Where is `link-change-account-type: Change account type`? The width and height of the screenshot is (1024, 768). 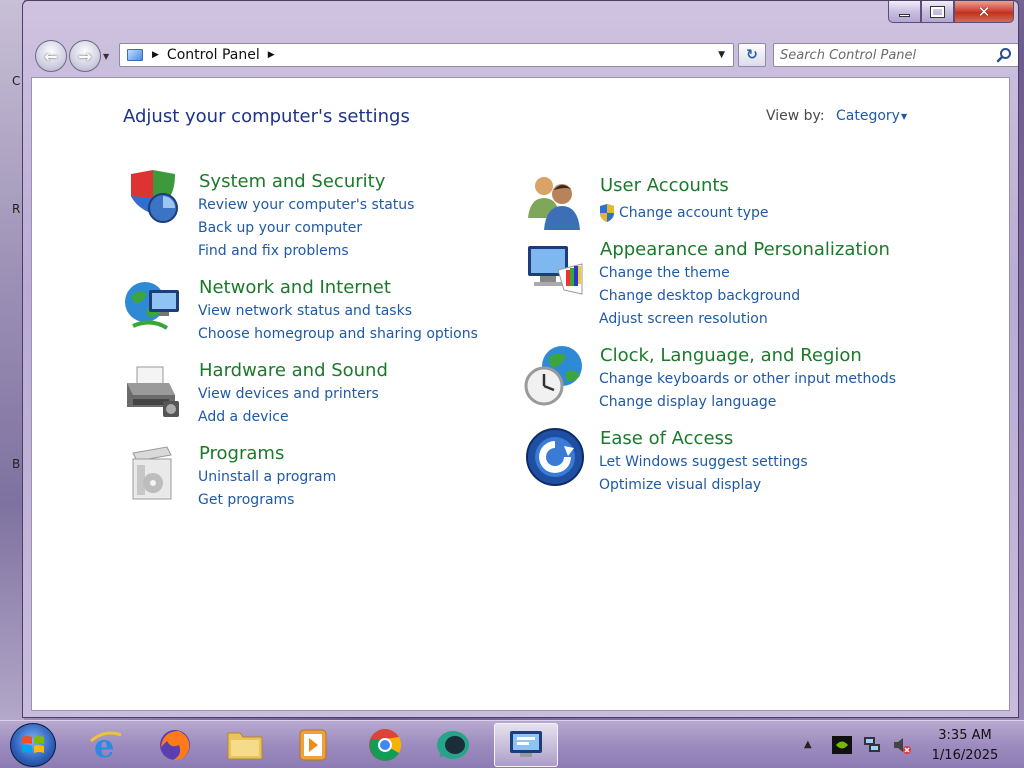 link-change-account-type: Change account type is located at coordinates (694, 213).